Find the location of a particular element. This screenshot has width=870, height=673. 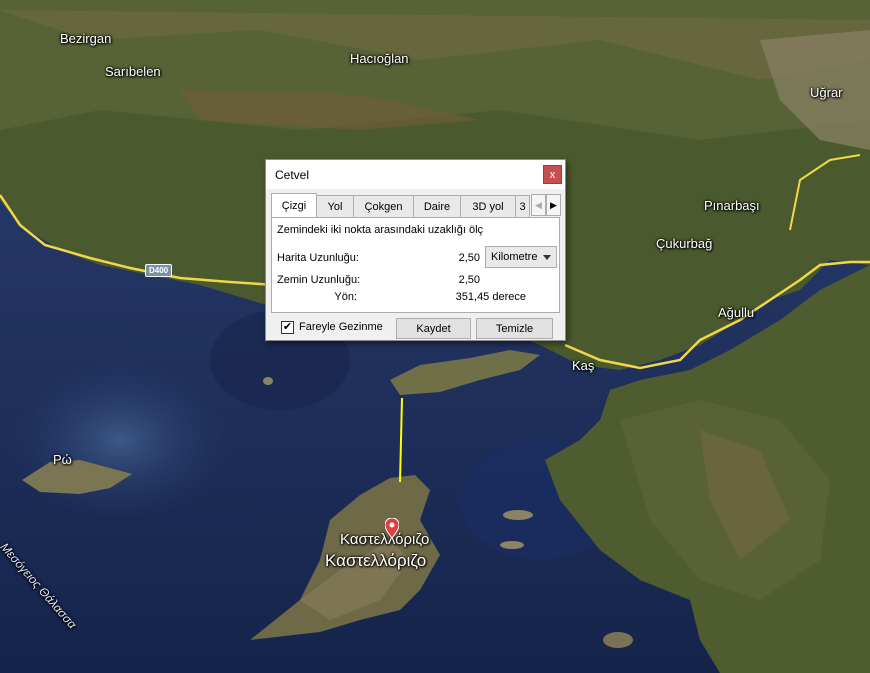

checkmark-icon: ✔ is located at coordinates (287, 327).